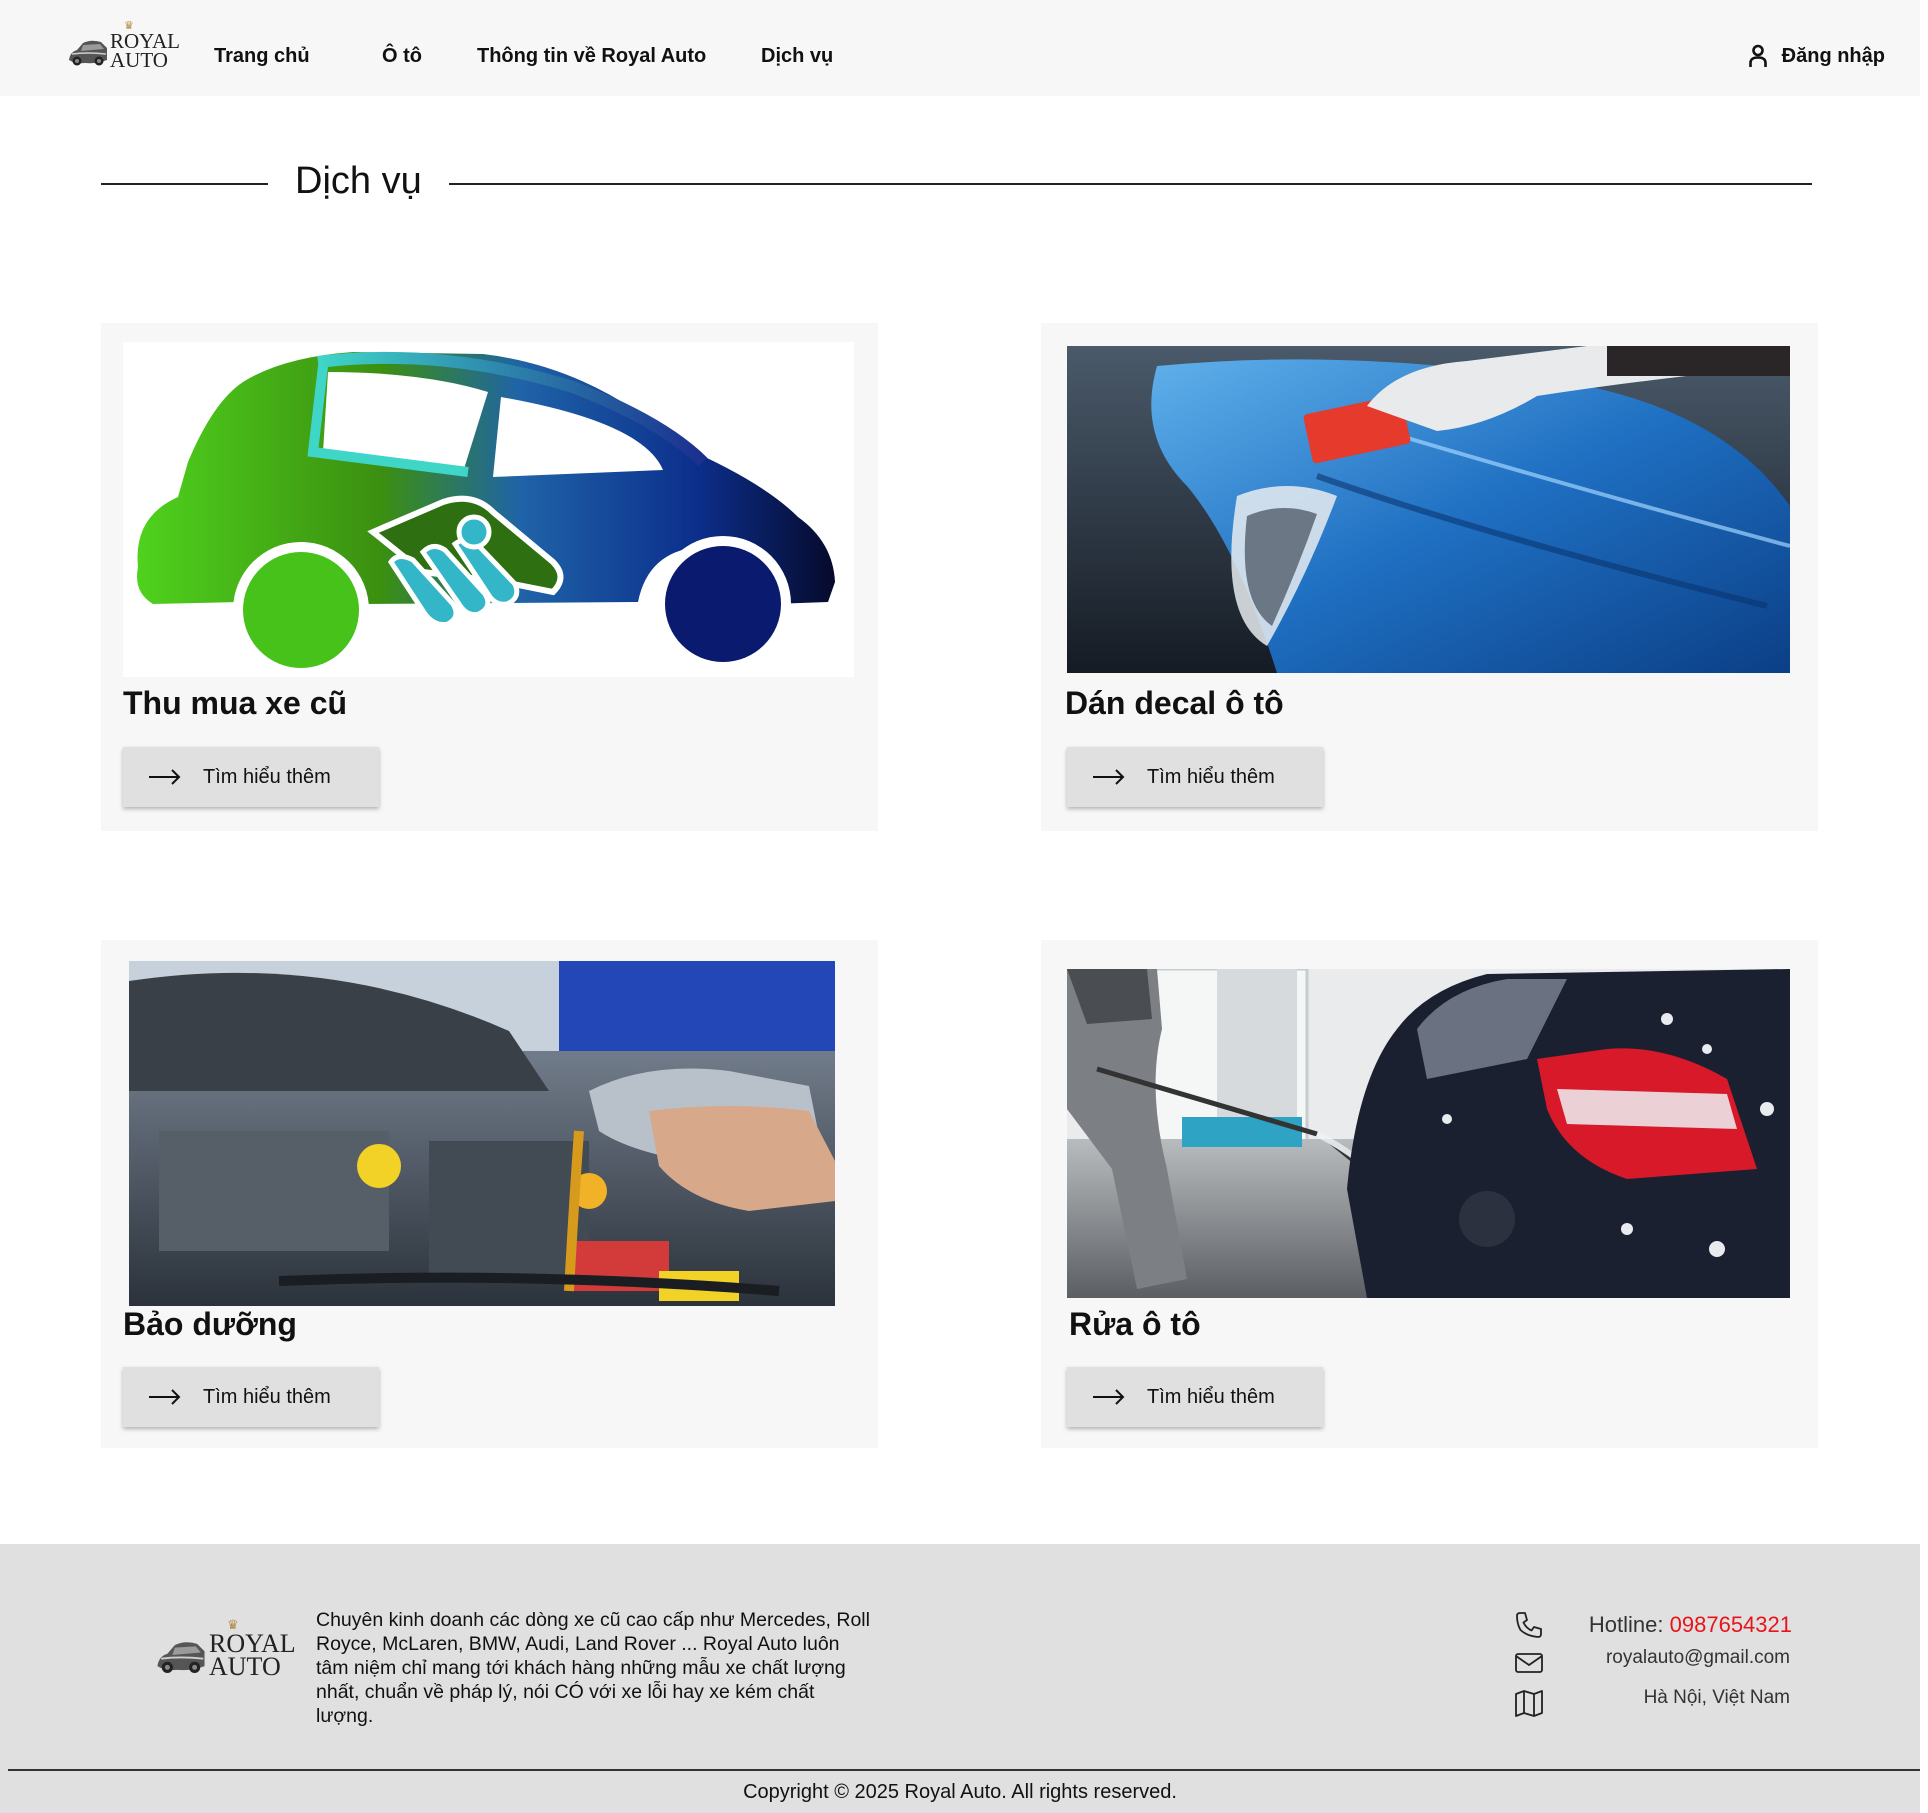 The width and height of the screenshot is (1928, 1813). I want to click on brand-logo: ♛ ROYAL AUTO, so click(124, 46).